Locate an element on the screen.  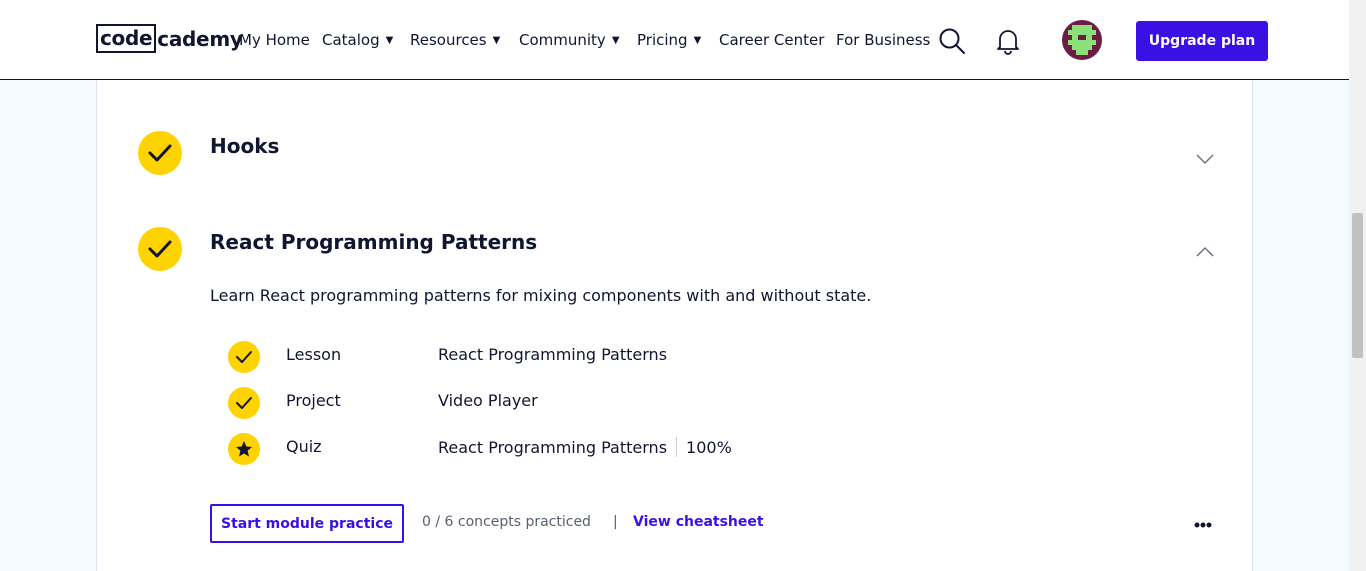
nav-pricing: Pricing ▼ is located at coordinates (669, 40).